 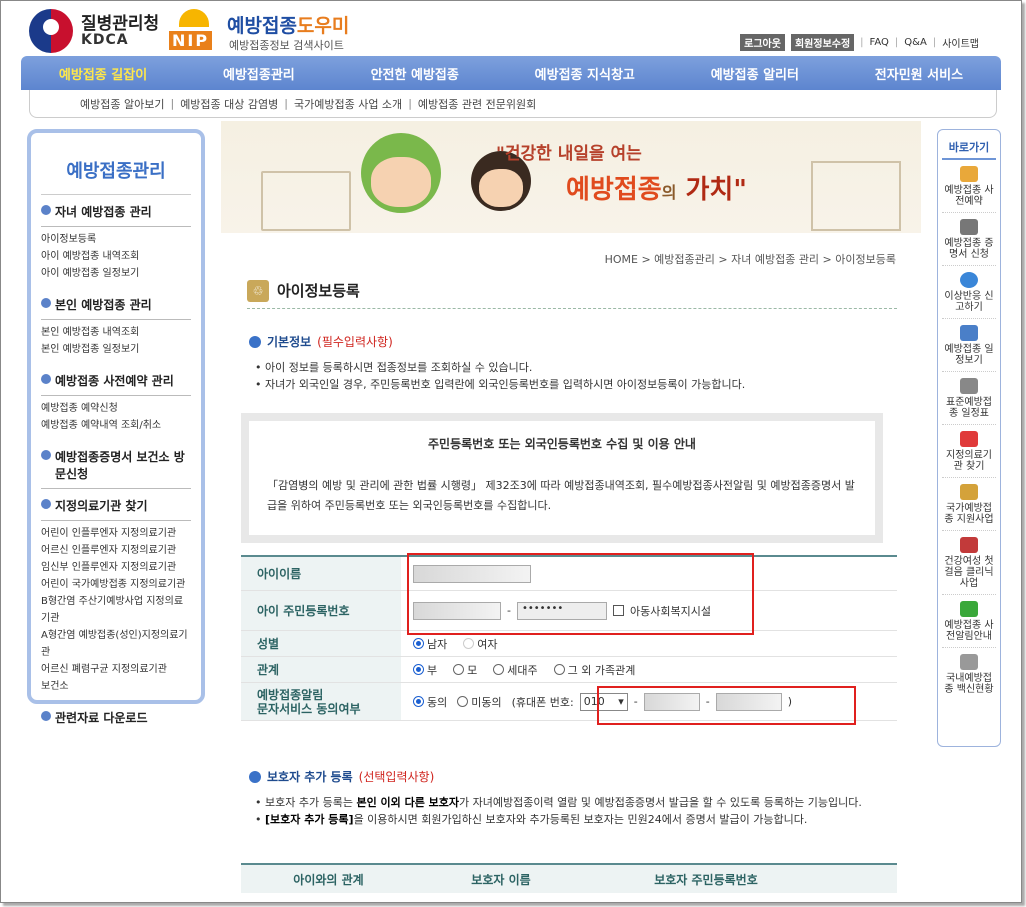 I want to click on kdca-logo-icon, so click(x=51, y=31).